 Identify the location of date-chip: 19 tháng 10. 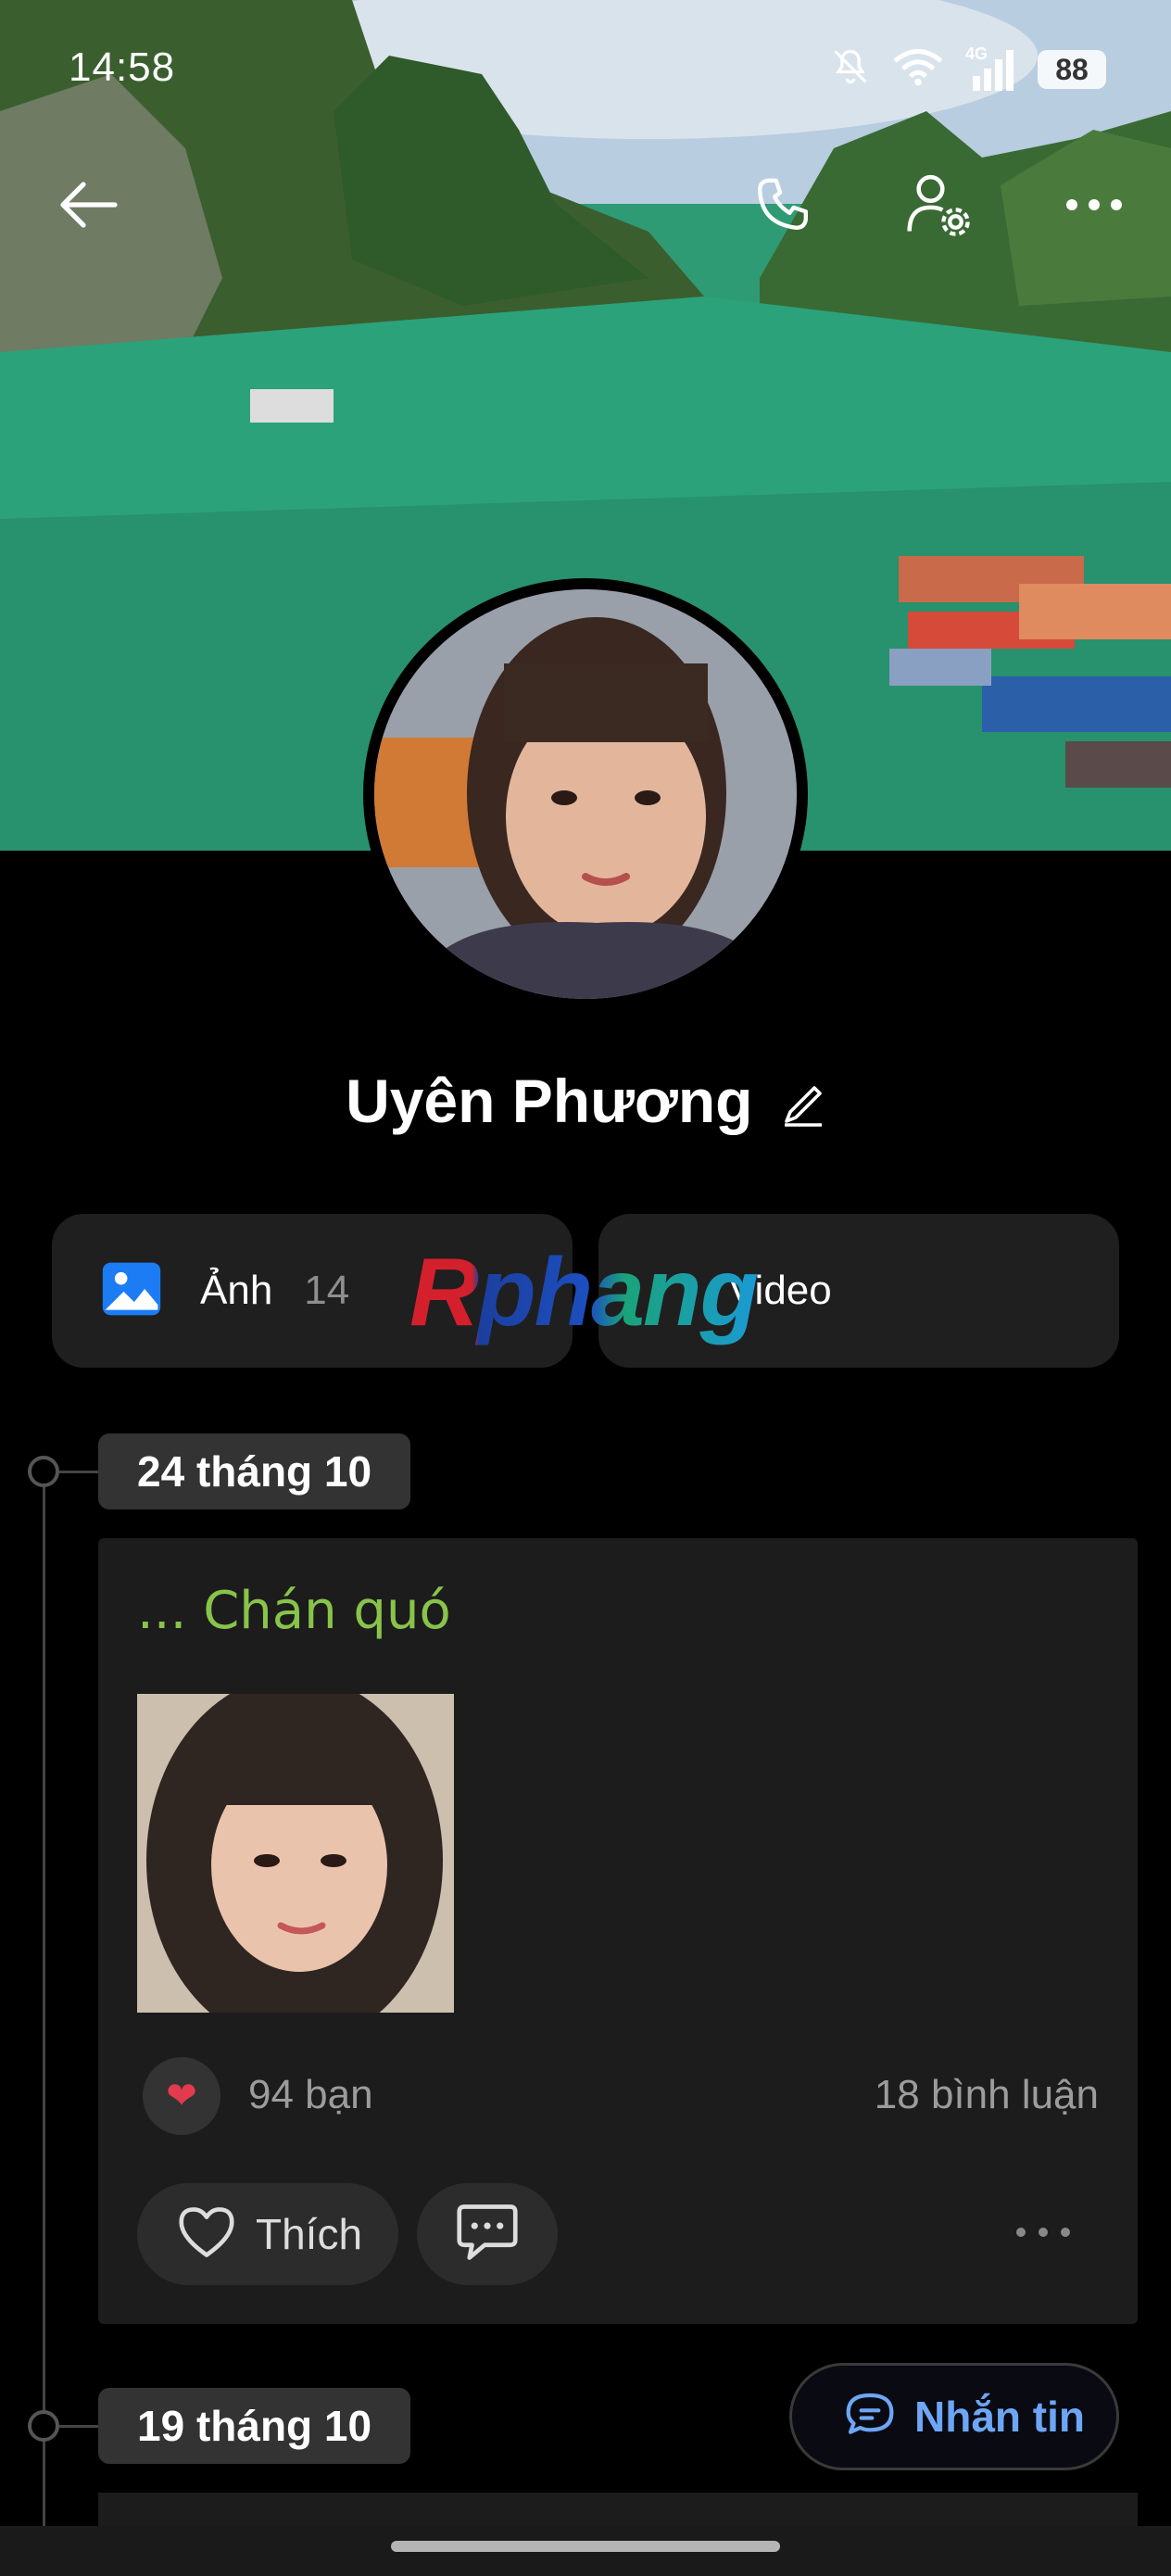
(255, 2426).